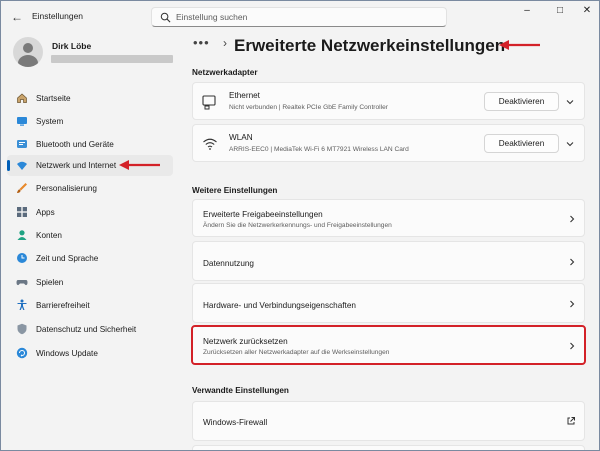 Image resolution: width=600 pixels, height=451 pixels. I want to click on search-input: Einstellung suchen, so click(299, 17).